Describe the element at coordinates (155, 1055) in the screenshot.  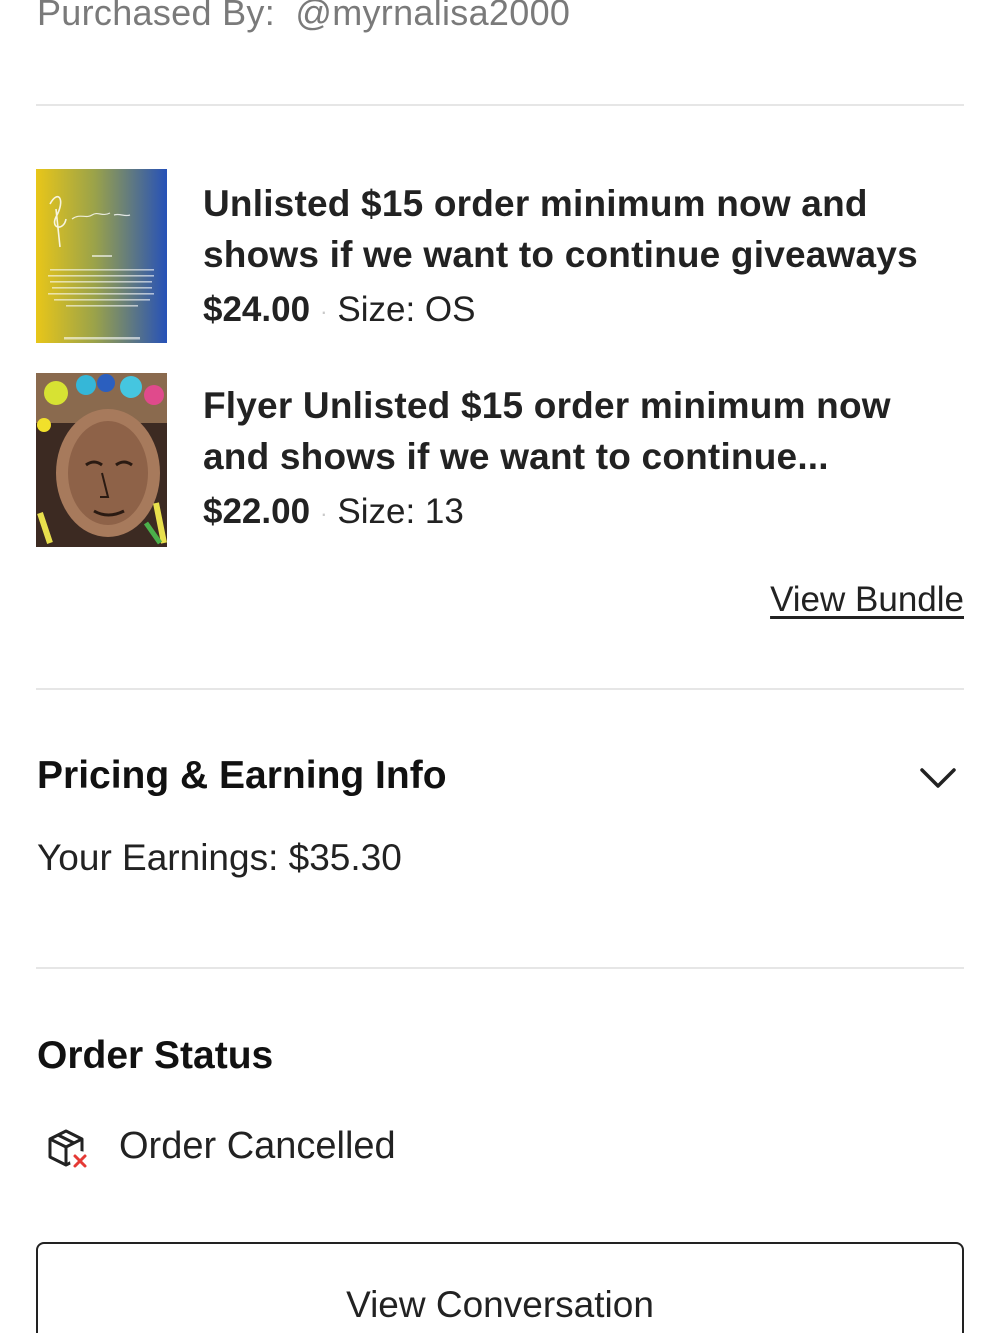
I see `order-status-title: Order Status` at that location.